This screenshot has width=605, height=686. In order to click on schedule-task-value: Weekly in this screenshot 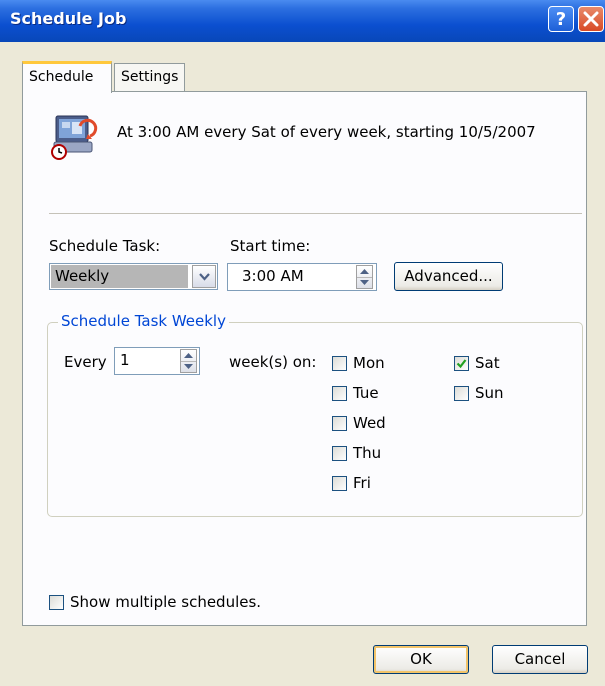, I will do `click(119, 276)`.